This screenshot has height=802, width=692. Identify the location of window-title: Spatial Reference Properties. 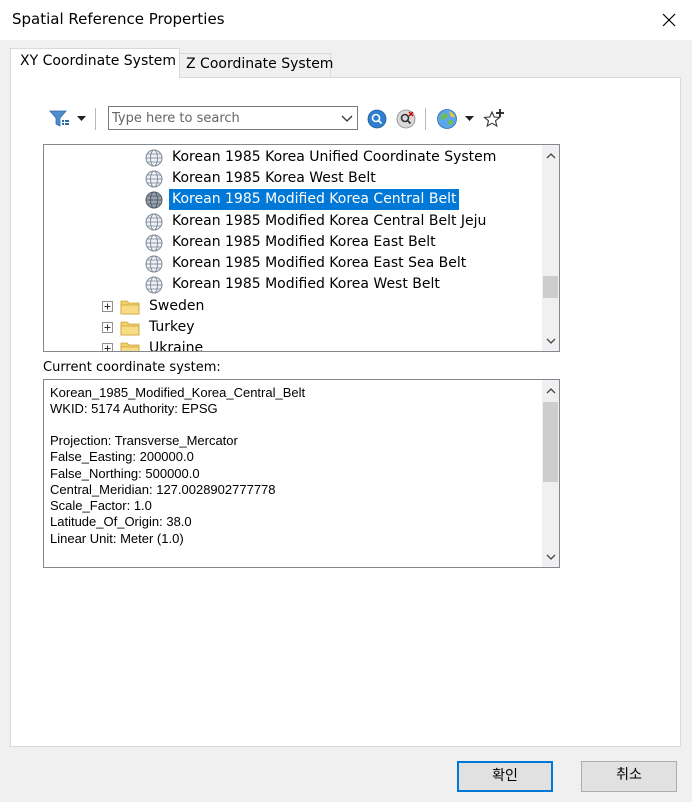
(118, 19).